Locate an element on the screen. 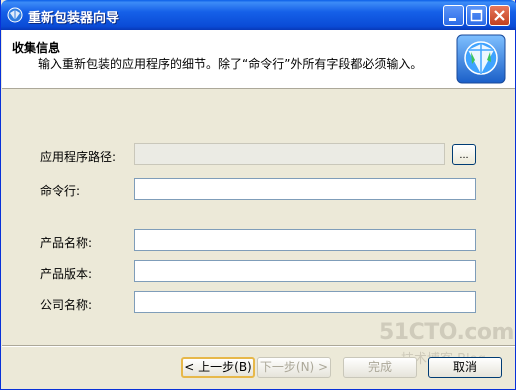 This screenshot has height=390, width=516. close-button is located at coordinates (499, 15).